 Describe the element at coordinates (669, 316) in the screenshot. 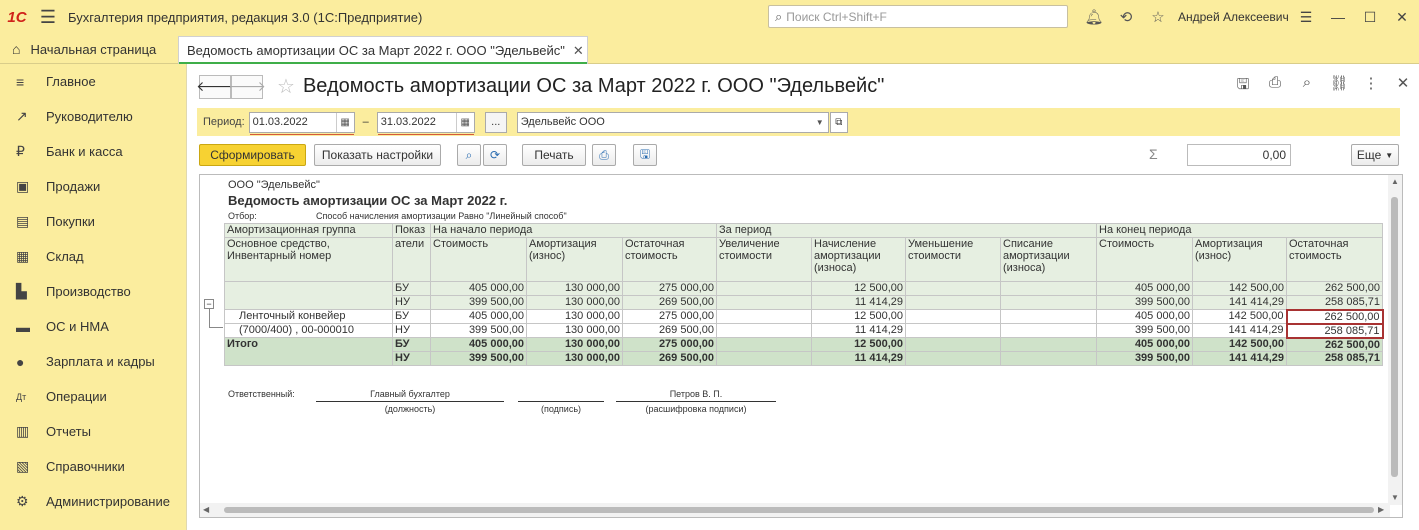

I see `table-cell: 275 000,00` at that location.